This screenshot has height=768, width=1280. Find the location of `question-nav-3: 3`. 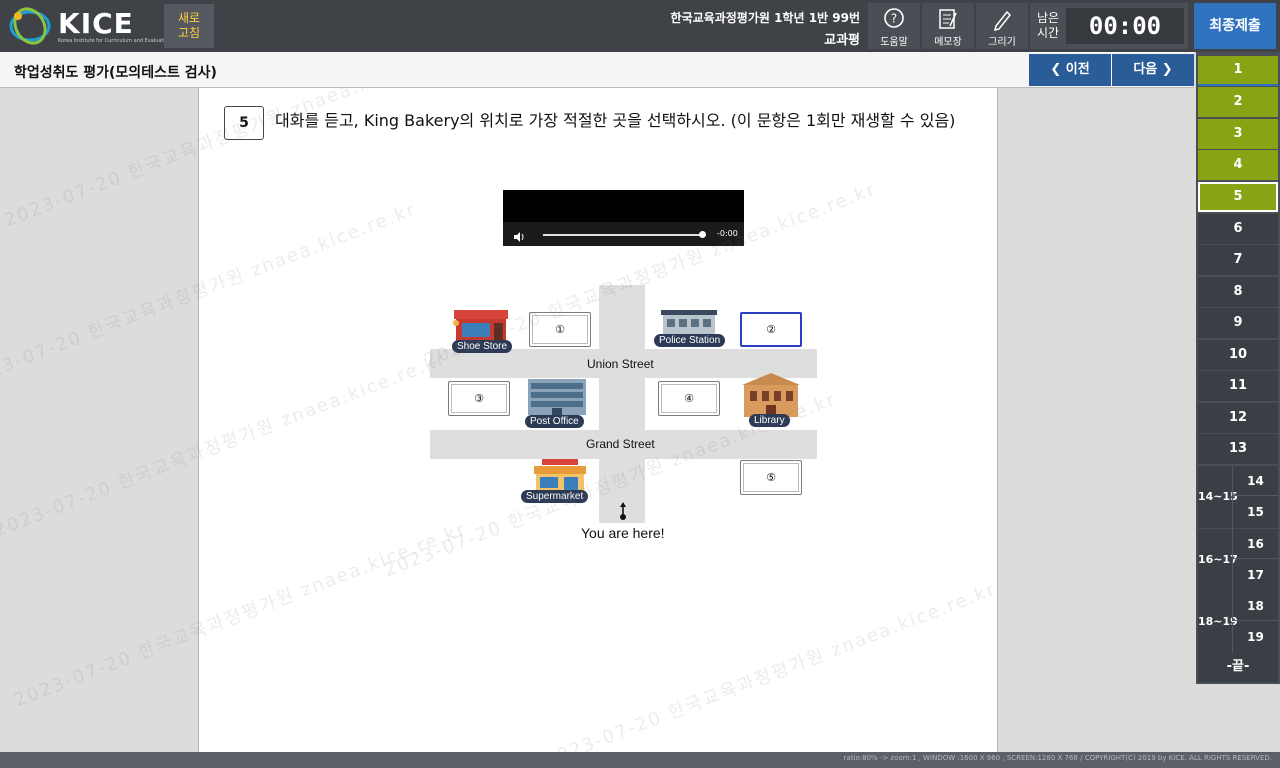

question-nav-3: 3 is located at coordinates (1238, 134).